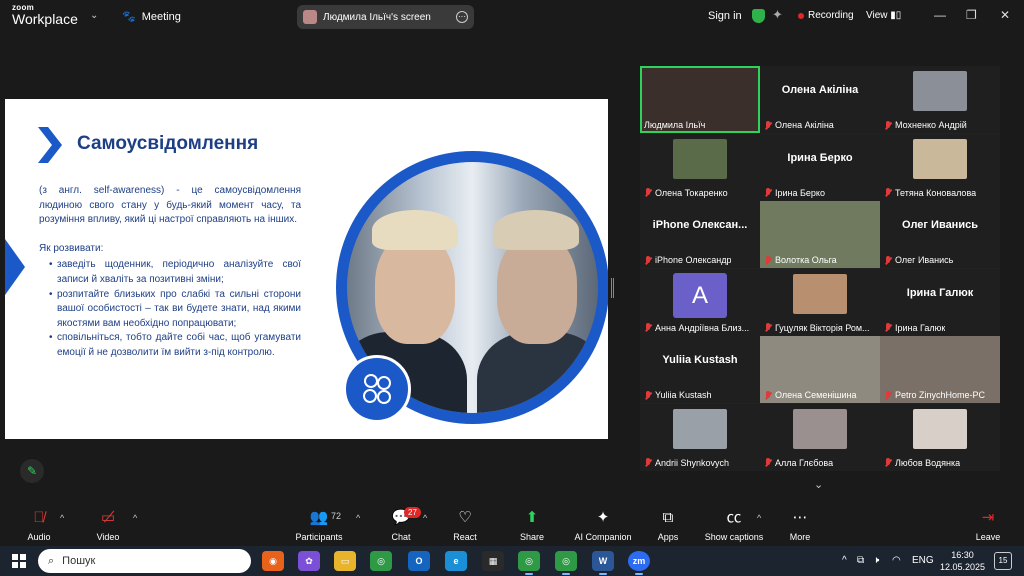 This screenshot has width=1024, height=576. Describe the element at coordinates (940, 437) in the screenshot. I see `participant-tile: Любов Водянка` at that location.